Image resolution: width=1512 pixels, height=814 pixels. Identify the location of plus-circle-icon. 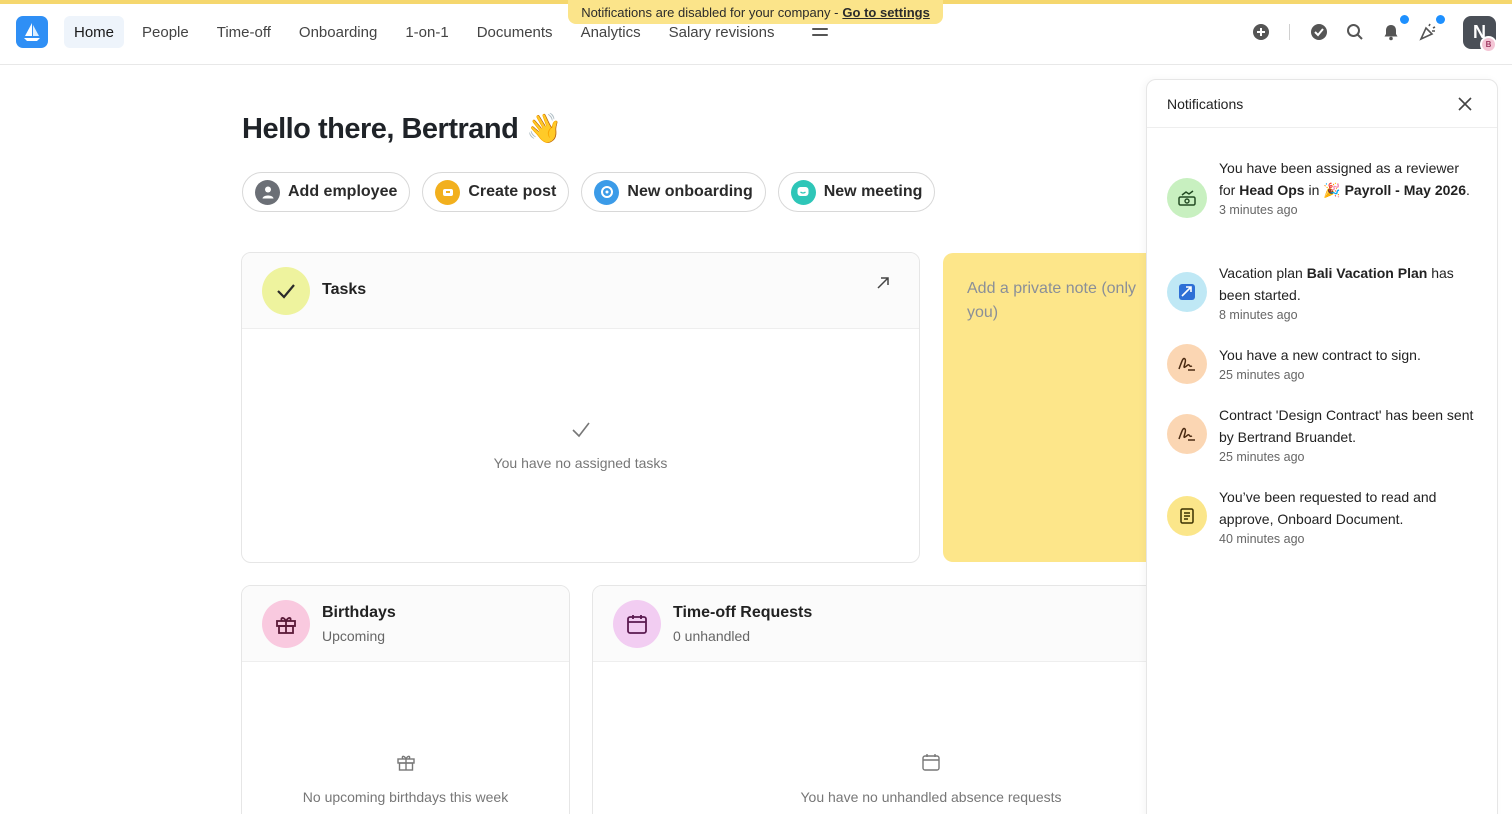
(1261, 32).